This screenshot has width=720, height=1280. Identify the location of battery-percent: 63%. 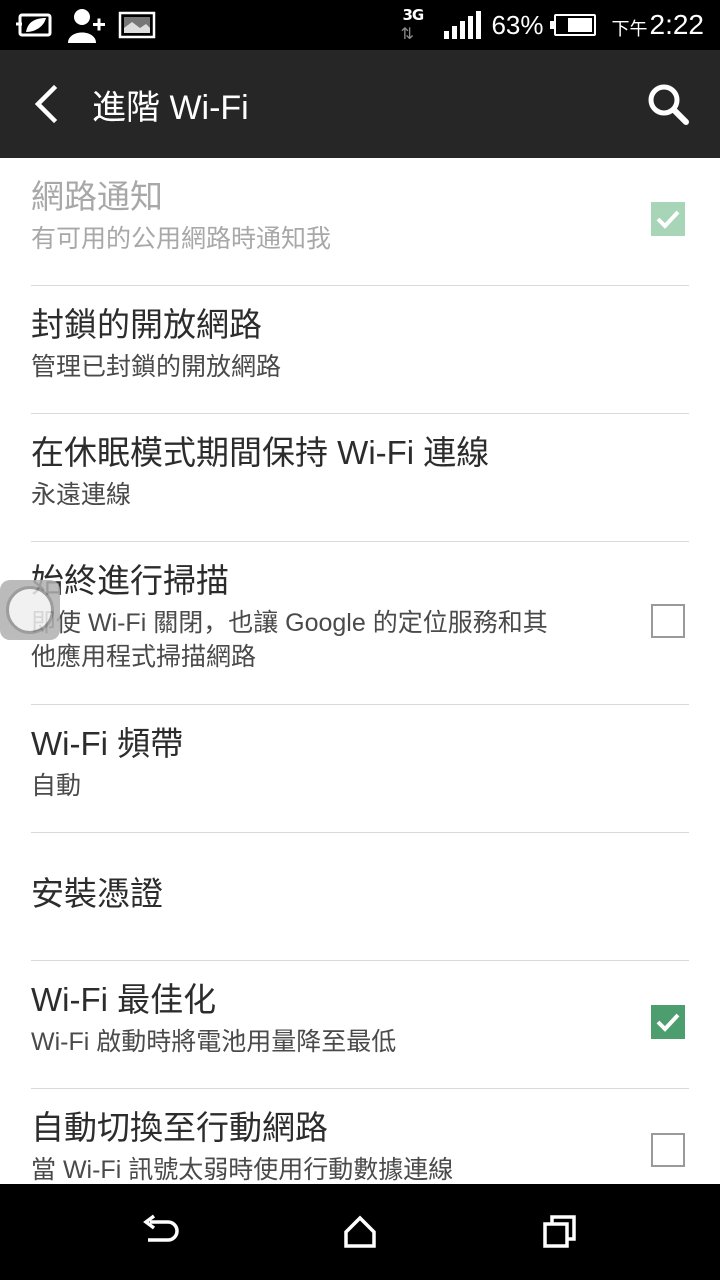
(517, 24).